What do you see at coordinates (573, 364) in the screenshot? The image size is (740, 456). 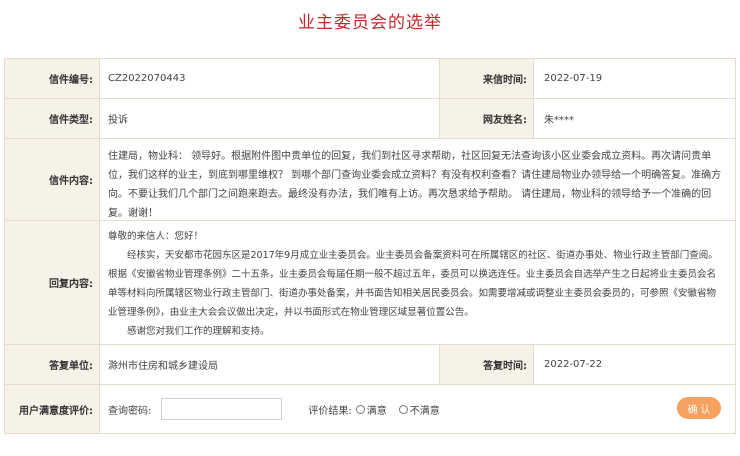 I see `reply-date-value: 2022-07-22` at bounding box center [573, 364].